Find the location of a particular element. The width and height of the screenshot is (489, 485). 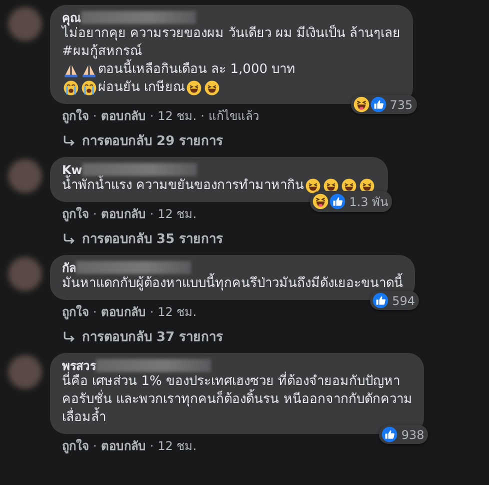

view-replies-link: การตอบกลับ 37 รายการ is located at coordinates (137, 336).